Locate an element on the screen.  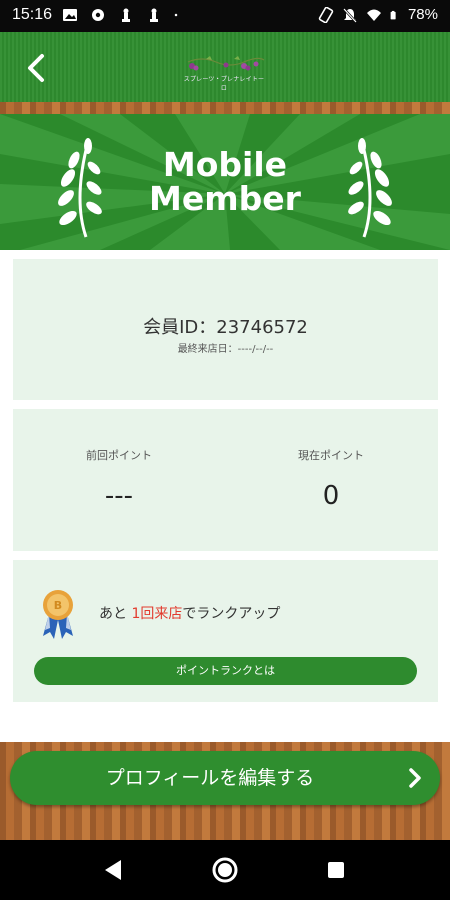
status-time: 15:16 is located at coordinates (32, 14).